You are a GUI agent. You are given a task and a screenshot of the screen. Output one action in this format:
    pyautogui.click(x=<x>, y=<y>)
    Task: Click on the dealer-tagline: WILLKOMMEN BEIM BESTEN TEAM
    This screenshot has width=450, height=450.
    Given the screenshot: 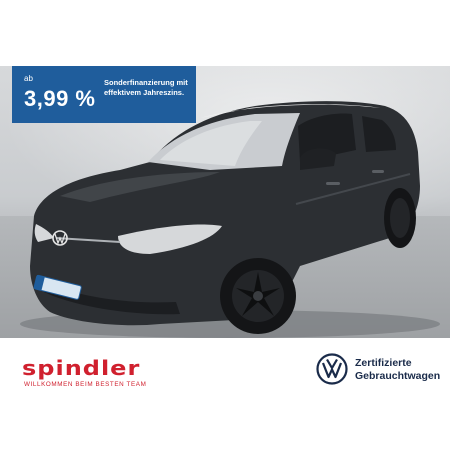 What is the action you would take?
    pyautogui.click(x=85, y=384)
    